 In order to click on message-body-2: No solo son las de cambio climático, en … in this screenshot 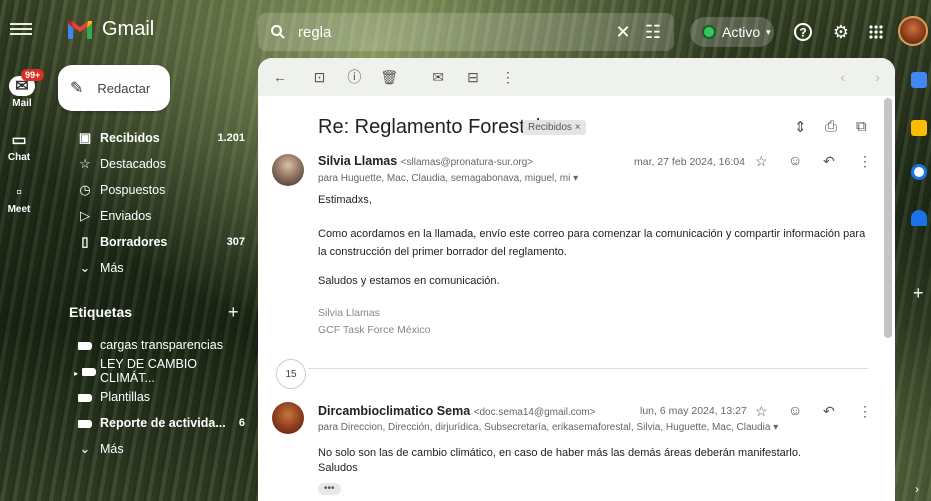, I will do `click(560, 453)`.